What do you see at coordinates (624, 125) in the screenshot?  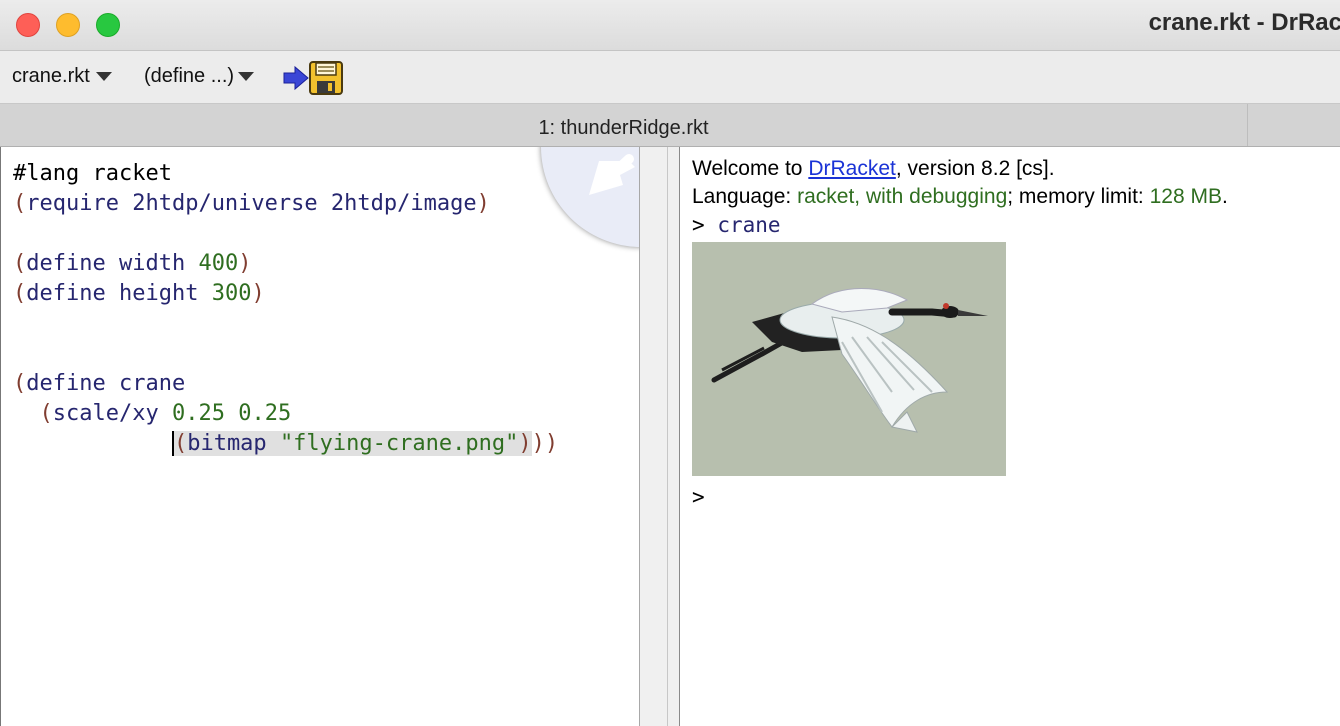 I see `tab-thunderridge: 1: thunderRidge.rkt` at bounding box center [624, 125].